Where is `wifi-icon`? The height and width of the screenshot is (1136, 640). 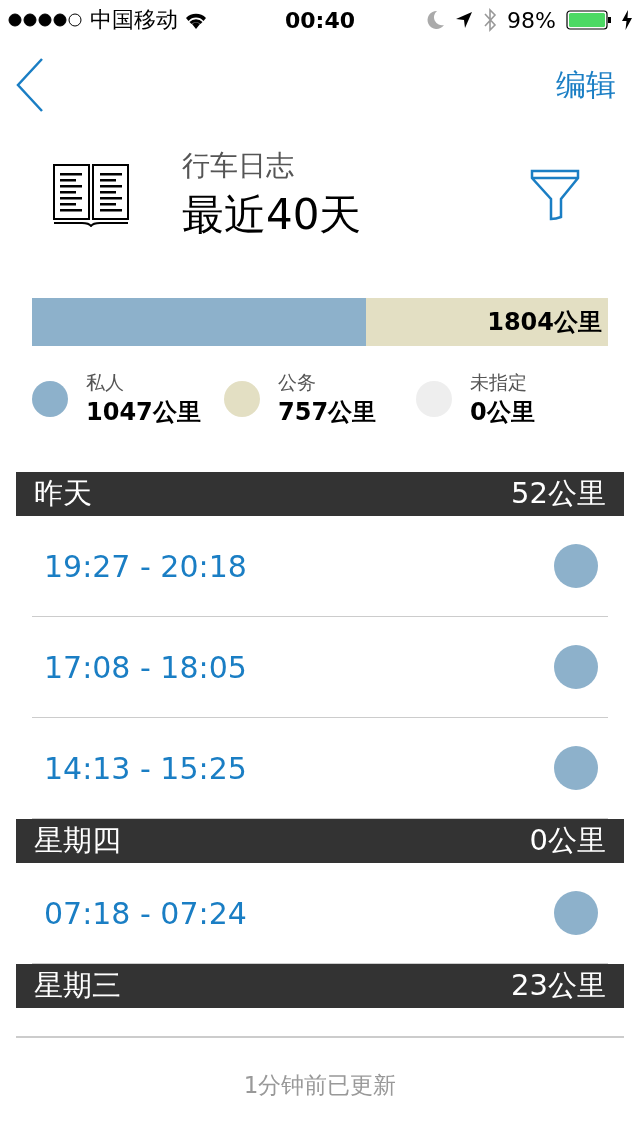 wifi-icon is located at coordinates (196, 20).